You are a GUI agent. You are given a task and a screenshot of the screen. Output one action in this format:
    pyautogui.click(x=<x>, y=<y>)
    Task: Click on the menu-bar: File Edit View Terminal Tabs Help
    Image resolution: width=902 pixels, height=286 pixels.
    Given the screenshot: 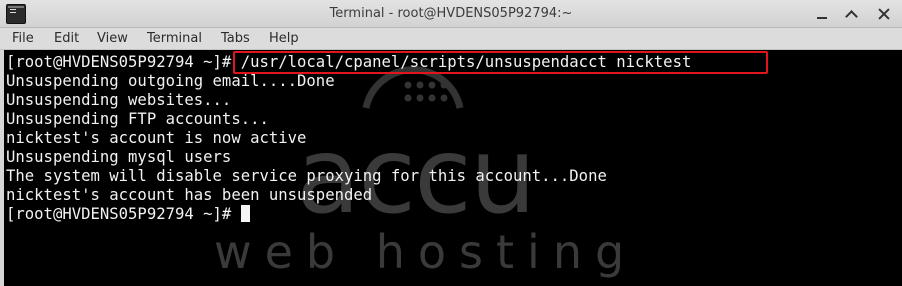 What is the action you would take?
    pyautogui.click(x=451, y=39)
    